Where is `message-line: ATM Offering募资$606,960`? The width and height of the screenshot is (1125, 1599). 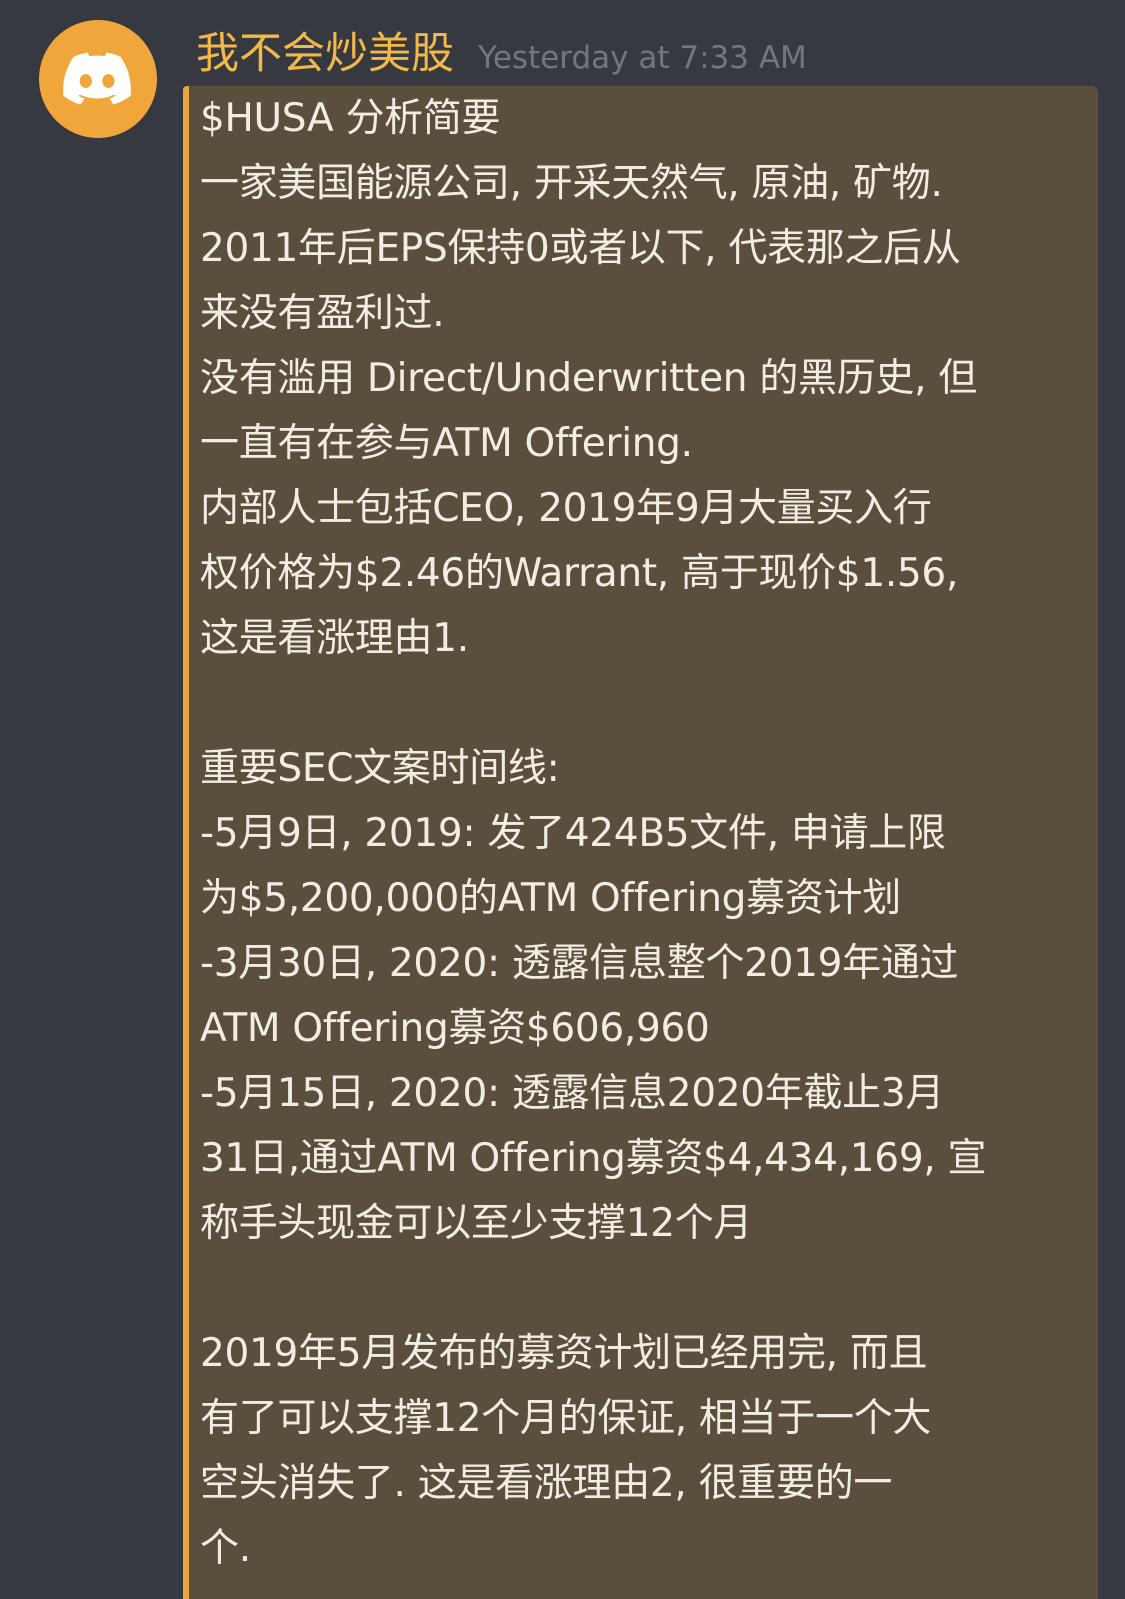 message-line: ATM Offering募资$606,960 is located at coordinates (455, 1028).